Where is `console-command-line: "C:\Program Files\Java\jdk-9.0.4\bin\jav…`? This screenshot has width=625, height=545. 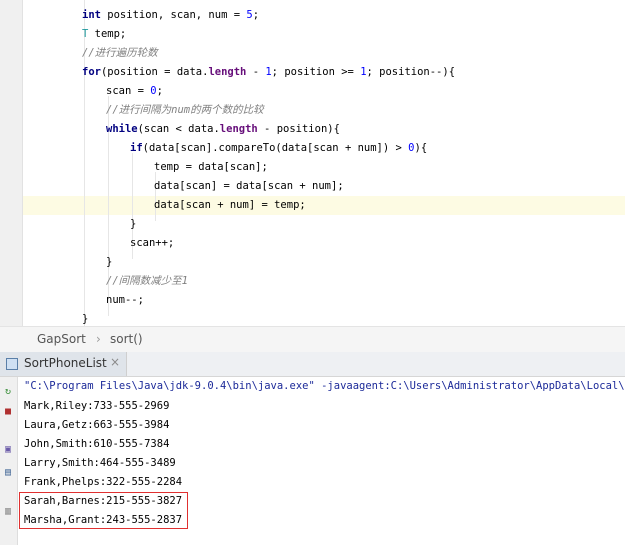
console-command-line: "C:\Program Files\Java\jdk-9.0.4\bin\jav… is located at coordinates (324, 386).